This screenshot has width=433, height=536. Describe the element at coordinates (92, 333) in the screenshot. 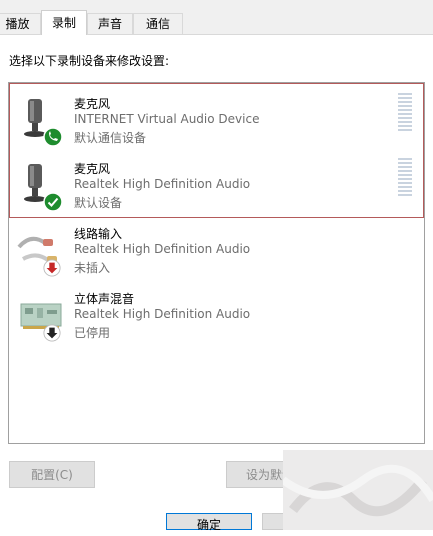

I see `device-status: 已停用` at that location.